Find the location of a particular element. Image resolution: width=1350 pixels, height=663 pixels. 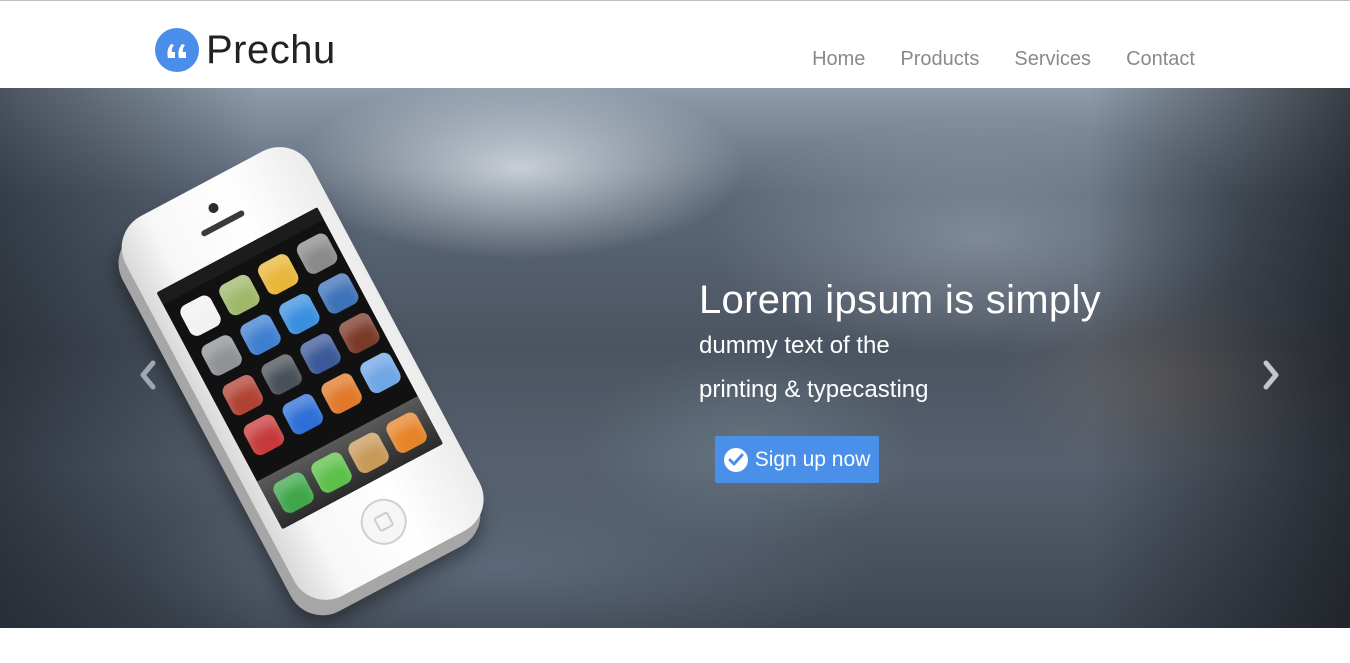

quote-icon is located at coordinates (177, 50).